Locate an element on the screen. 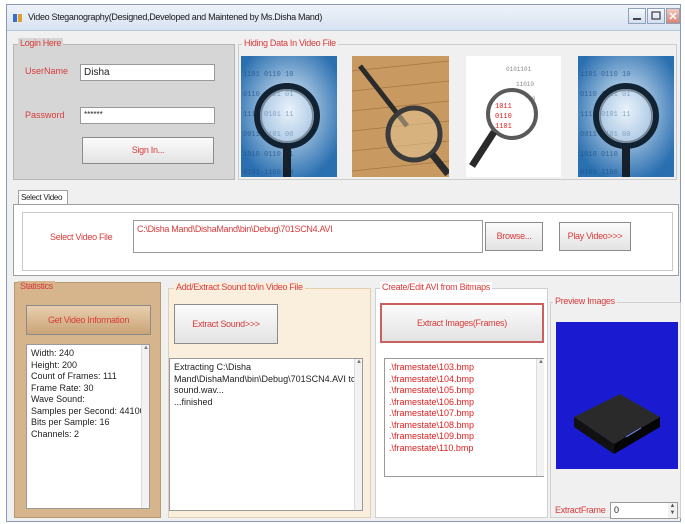 This screenshot has height=524, width=685. svg-text: 0101101 is located at coordinates (519, 69).